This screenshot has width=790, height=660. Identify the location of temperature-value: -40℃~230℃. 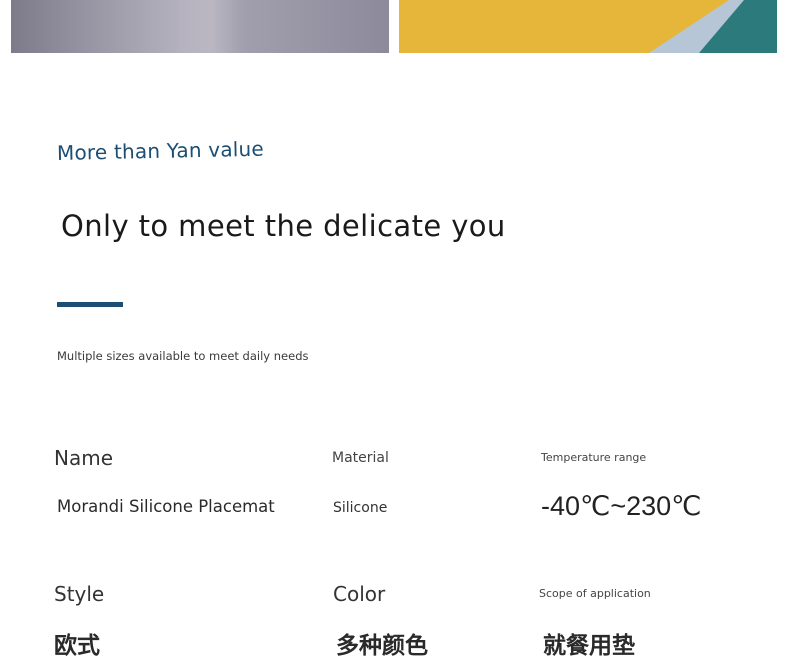
(621, 506).